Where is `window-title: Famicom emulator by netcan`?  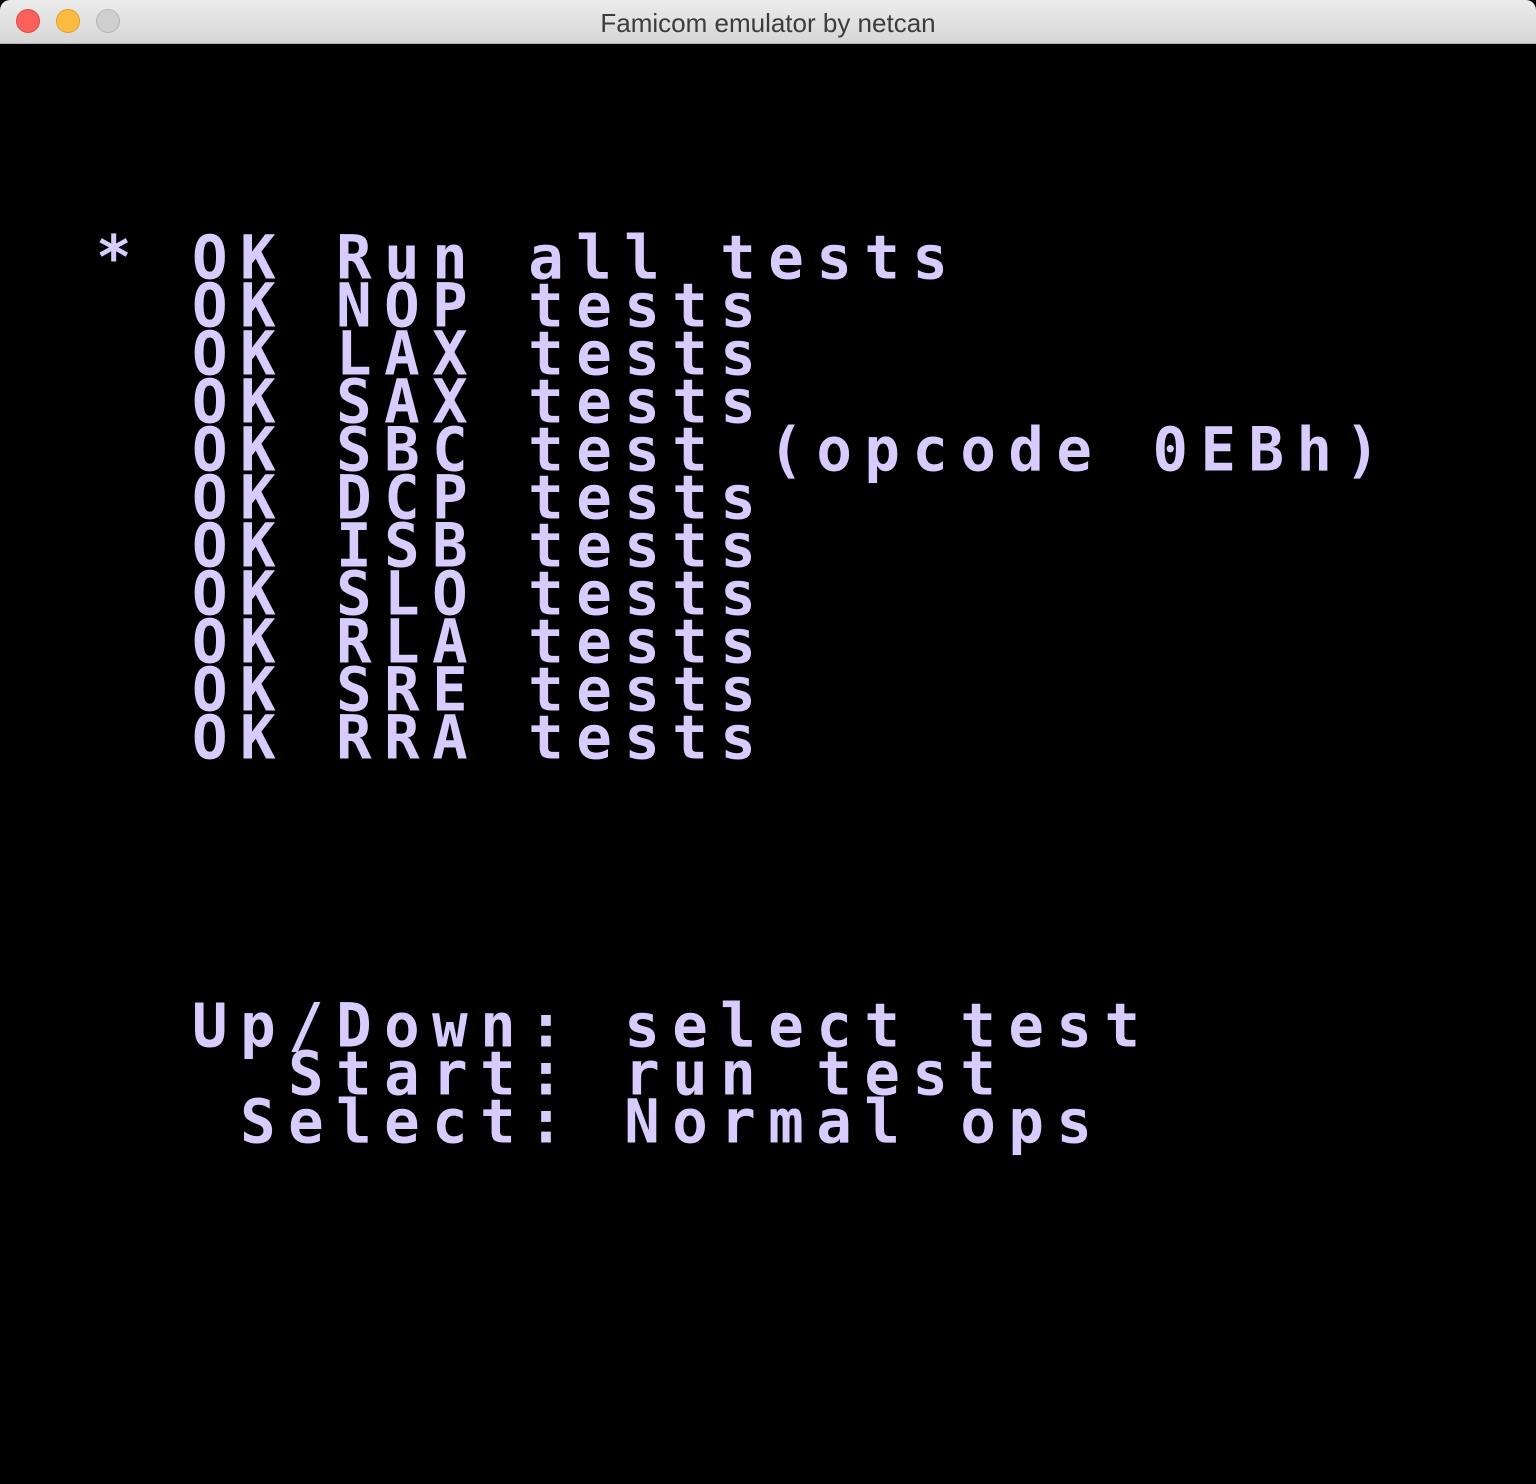
window-title: Famicom emulator by netcan is located at coordinates (768, 23).